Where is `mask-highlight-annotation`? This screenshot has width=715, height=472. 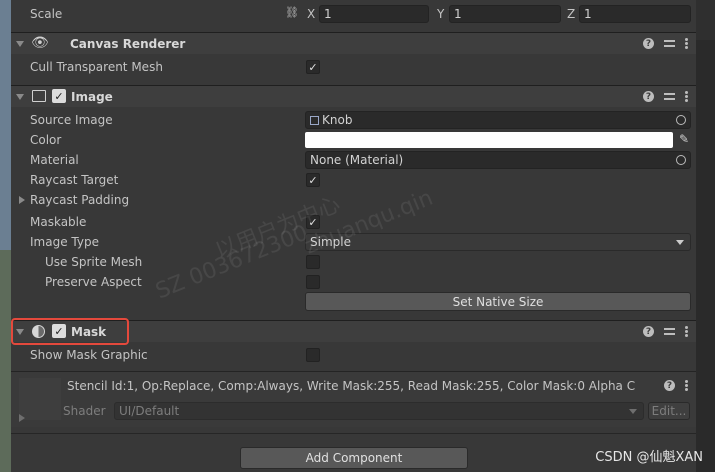
mask-highlight-annotation is located at coordinates (70, 331).